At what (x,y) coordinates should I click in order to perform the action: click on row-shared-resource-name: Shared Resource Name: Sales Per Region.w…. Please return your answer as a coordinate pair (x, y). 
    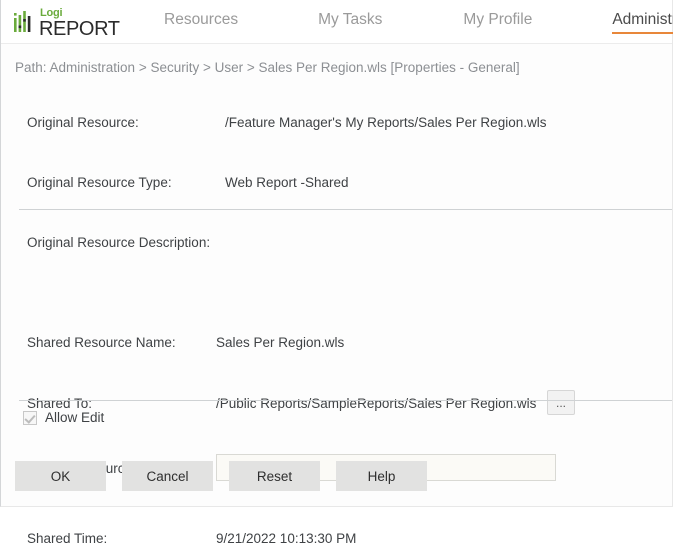
    Looking at the image, I should click on (336, 342).